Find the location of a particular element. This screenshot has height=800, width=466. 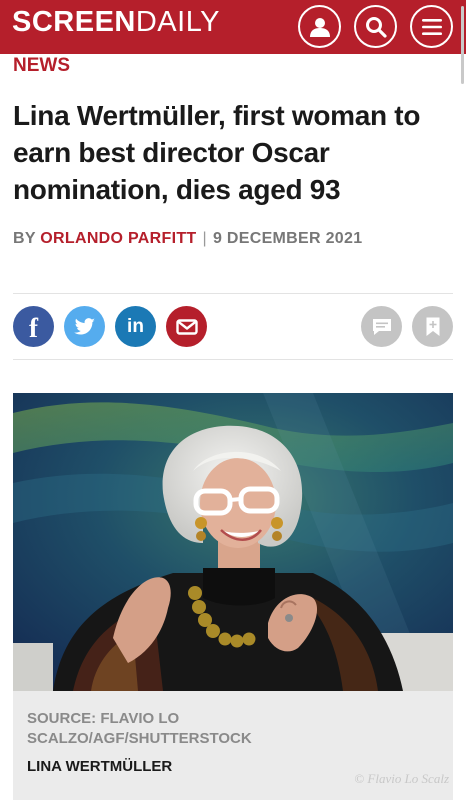

bookmark-icon is located at coordinates (432, 326).